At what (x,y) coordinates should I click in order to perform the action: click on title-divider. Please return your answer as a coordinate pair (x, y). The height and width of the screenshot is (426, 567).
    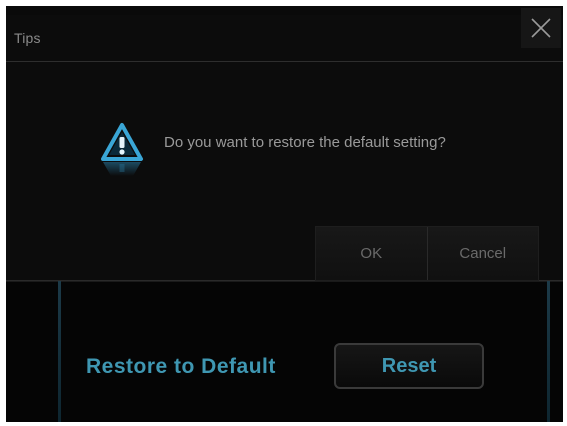
    Looking at the image, I should click on (284, 61).